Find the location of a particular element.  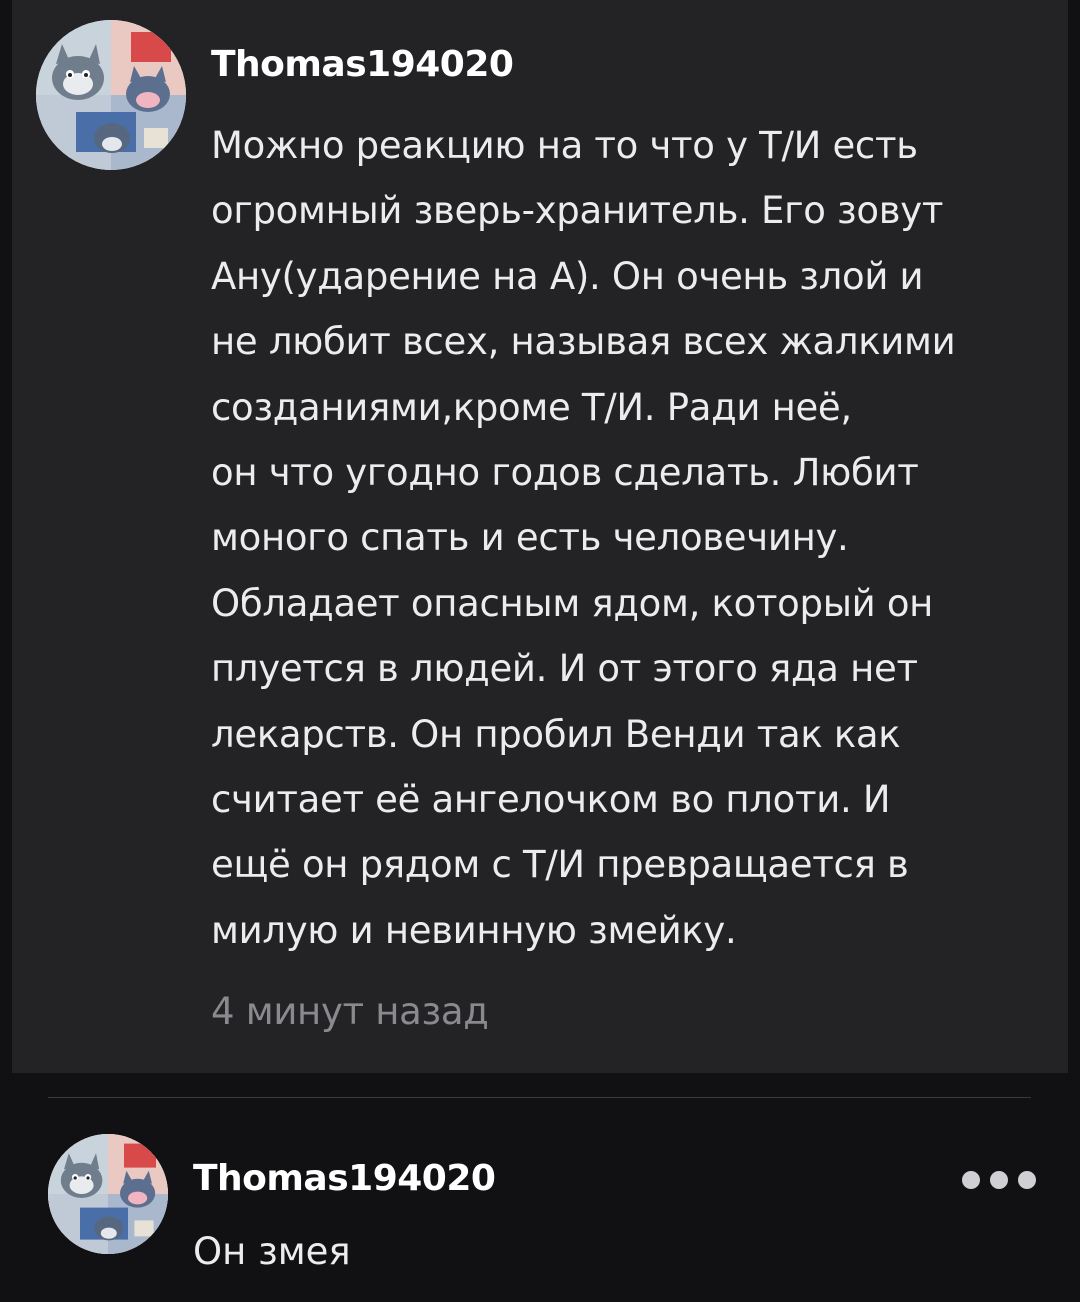

comment-text-line: ещё он рядом с Т/И превращается в is located at coordinates (560, 865).